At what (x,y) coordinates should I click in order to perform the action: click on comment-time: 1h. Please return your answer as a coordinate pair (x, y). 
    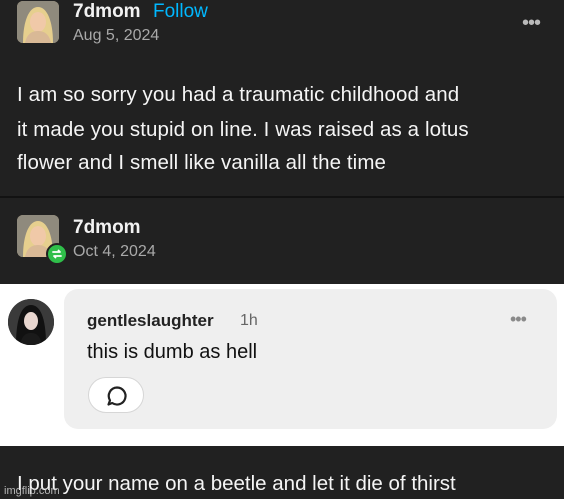
    Looking at the image, I should click on (249, 320).